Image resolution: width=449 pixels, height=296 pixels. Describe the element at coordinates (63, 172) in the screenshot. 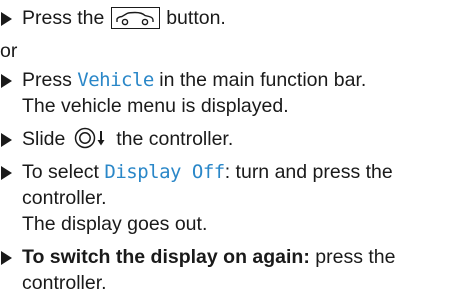

I see `step-text-before: To select` at that location.